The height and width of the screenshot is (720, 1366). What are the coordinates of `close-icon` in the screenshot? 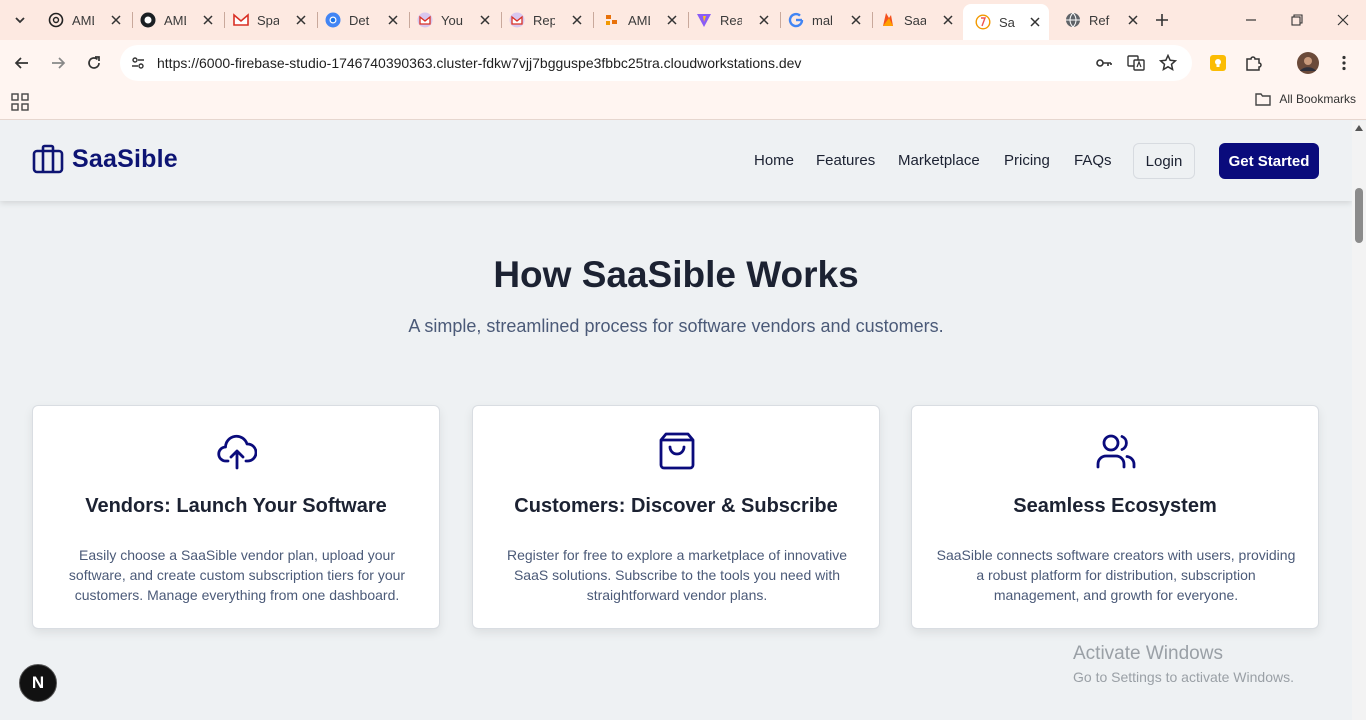 It's located at (1343, 20).